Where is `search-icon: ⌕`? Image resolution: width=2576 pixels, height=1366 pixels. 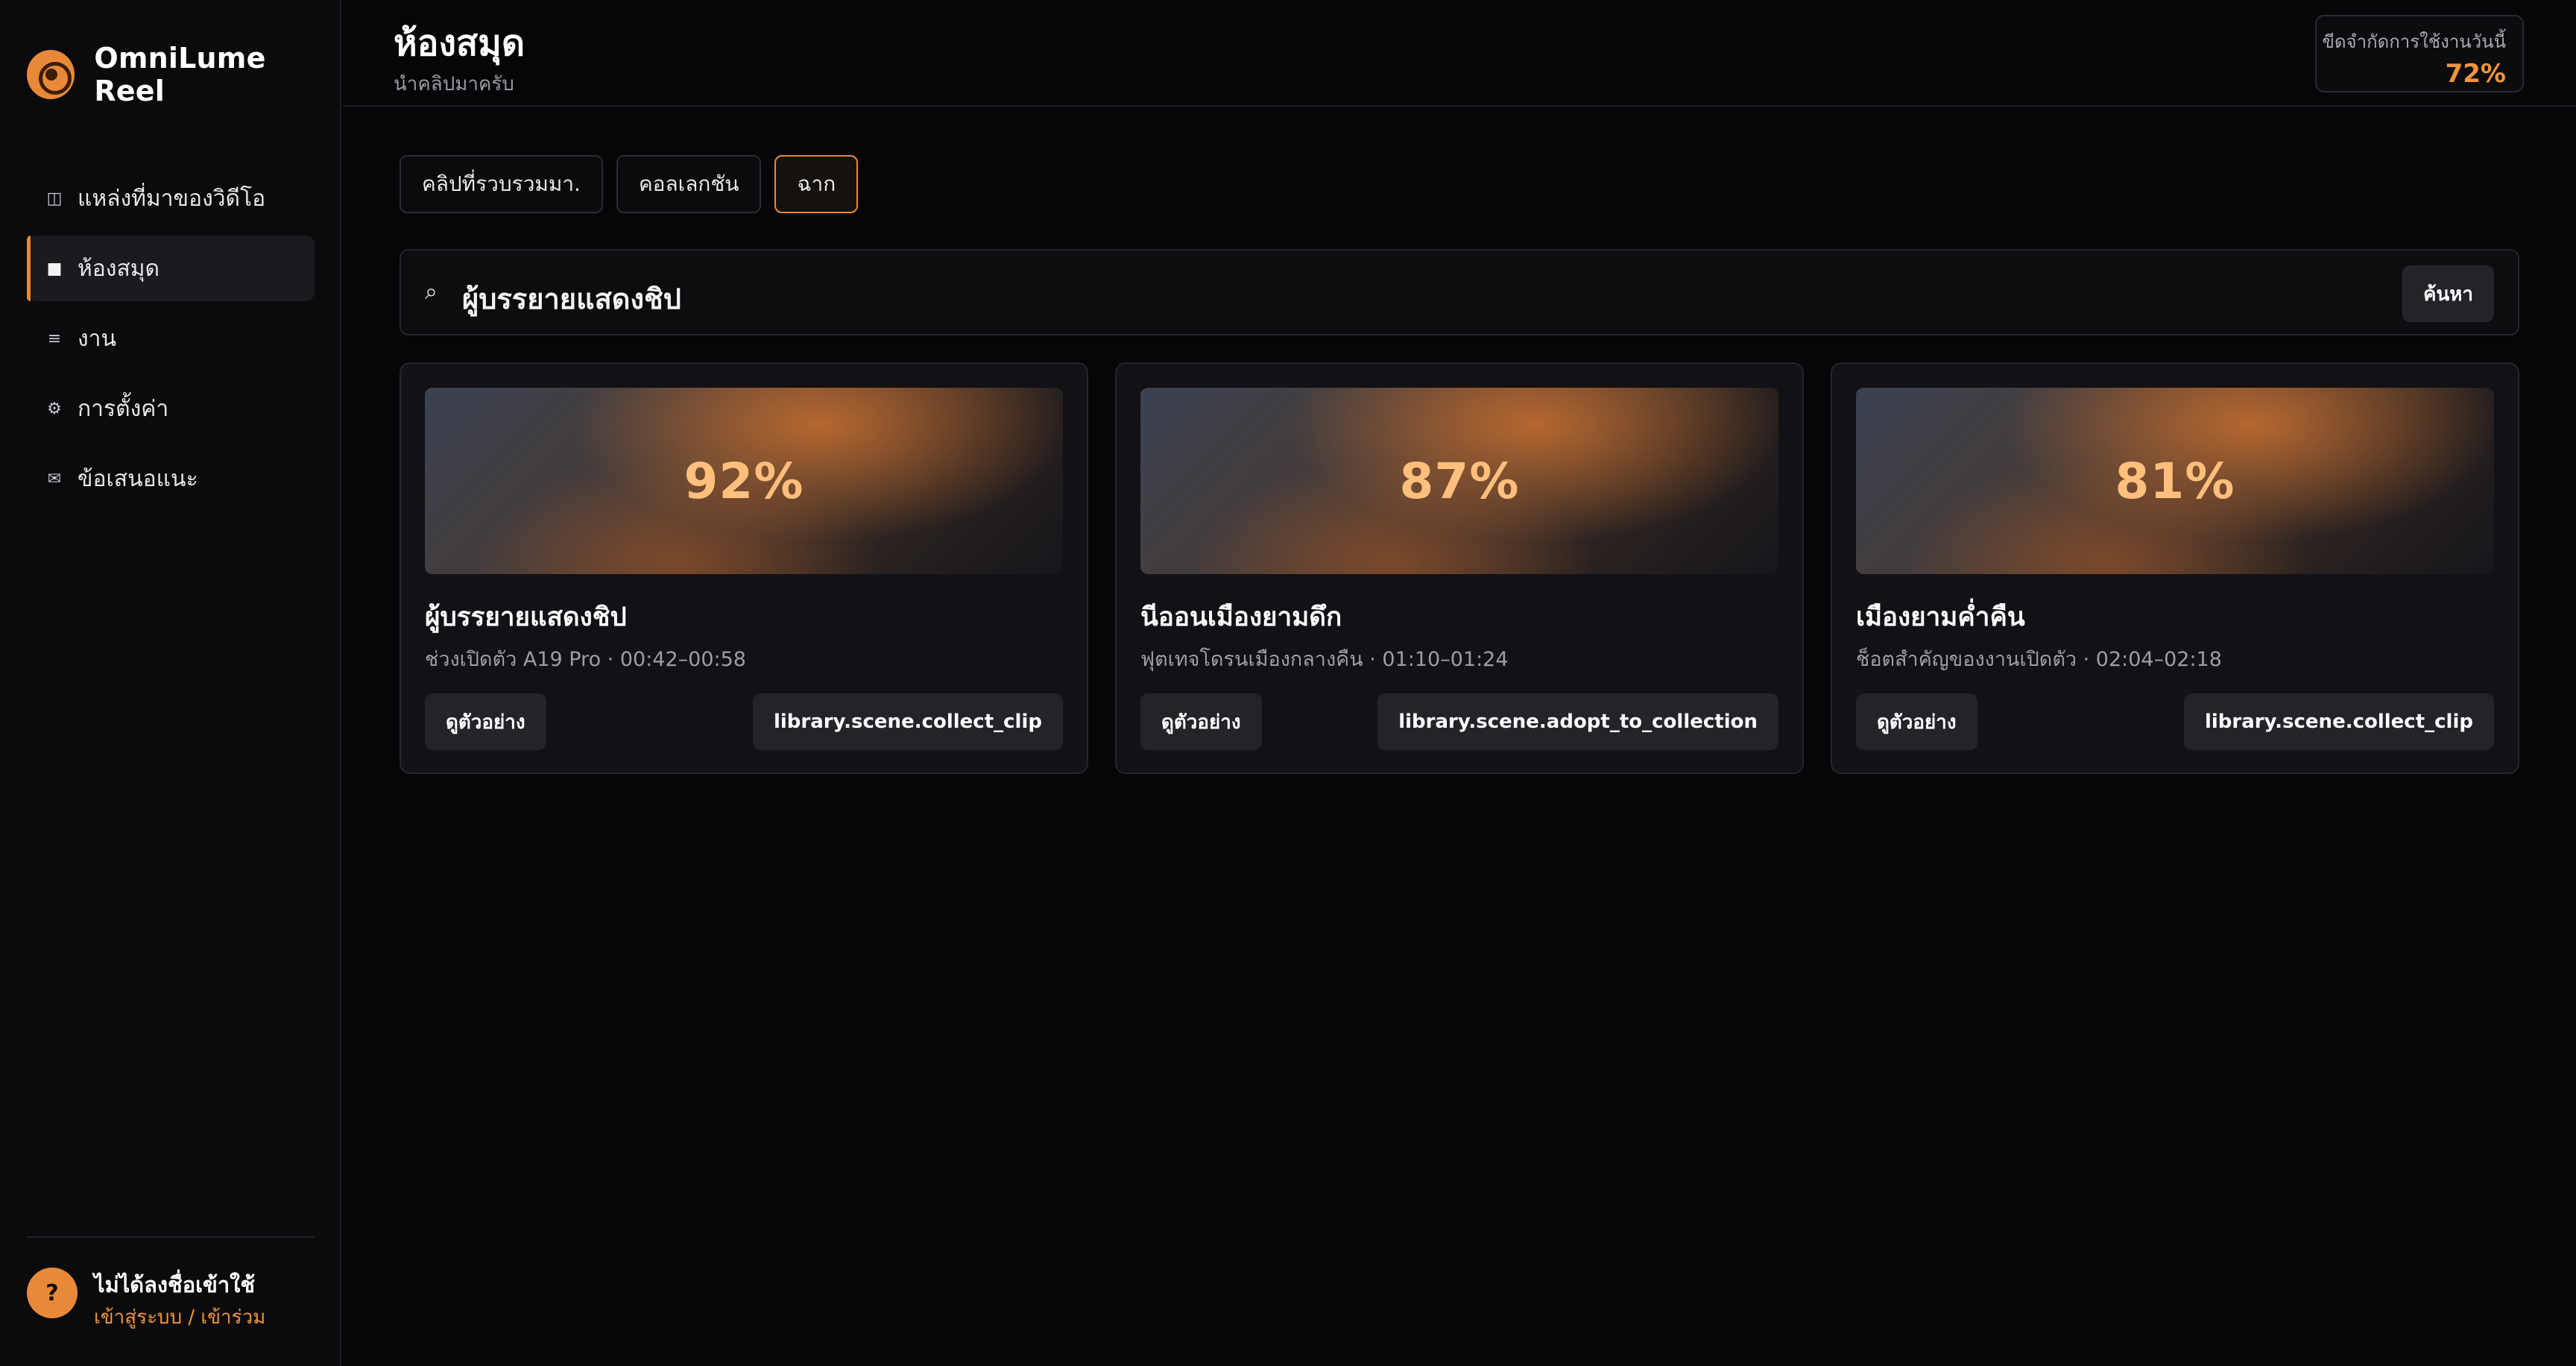 search-icon: ⌕ is located at coordinates (431, 292).